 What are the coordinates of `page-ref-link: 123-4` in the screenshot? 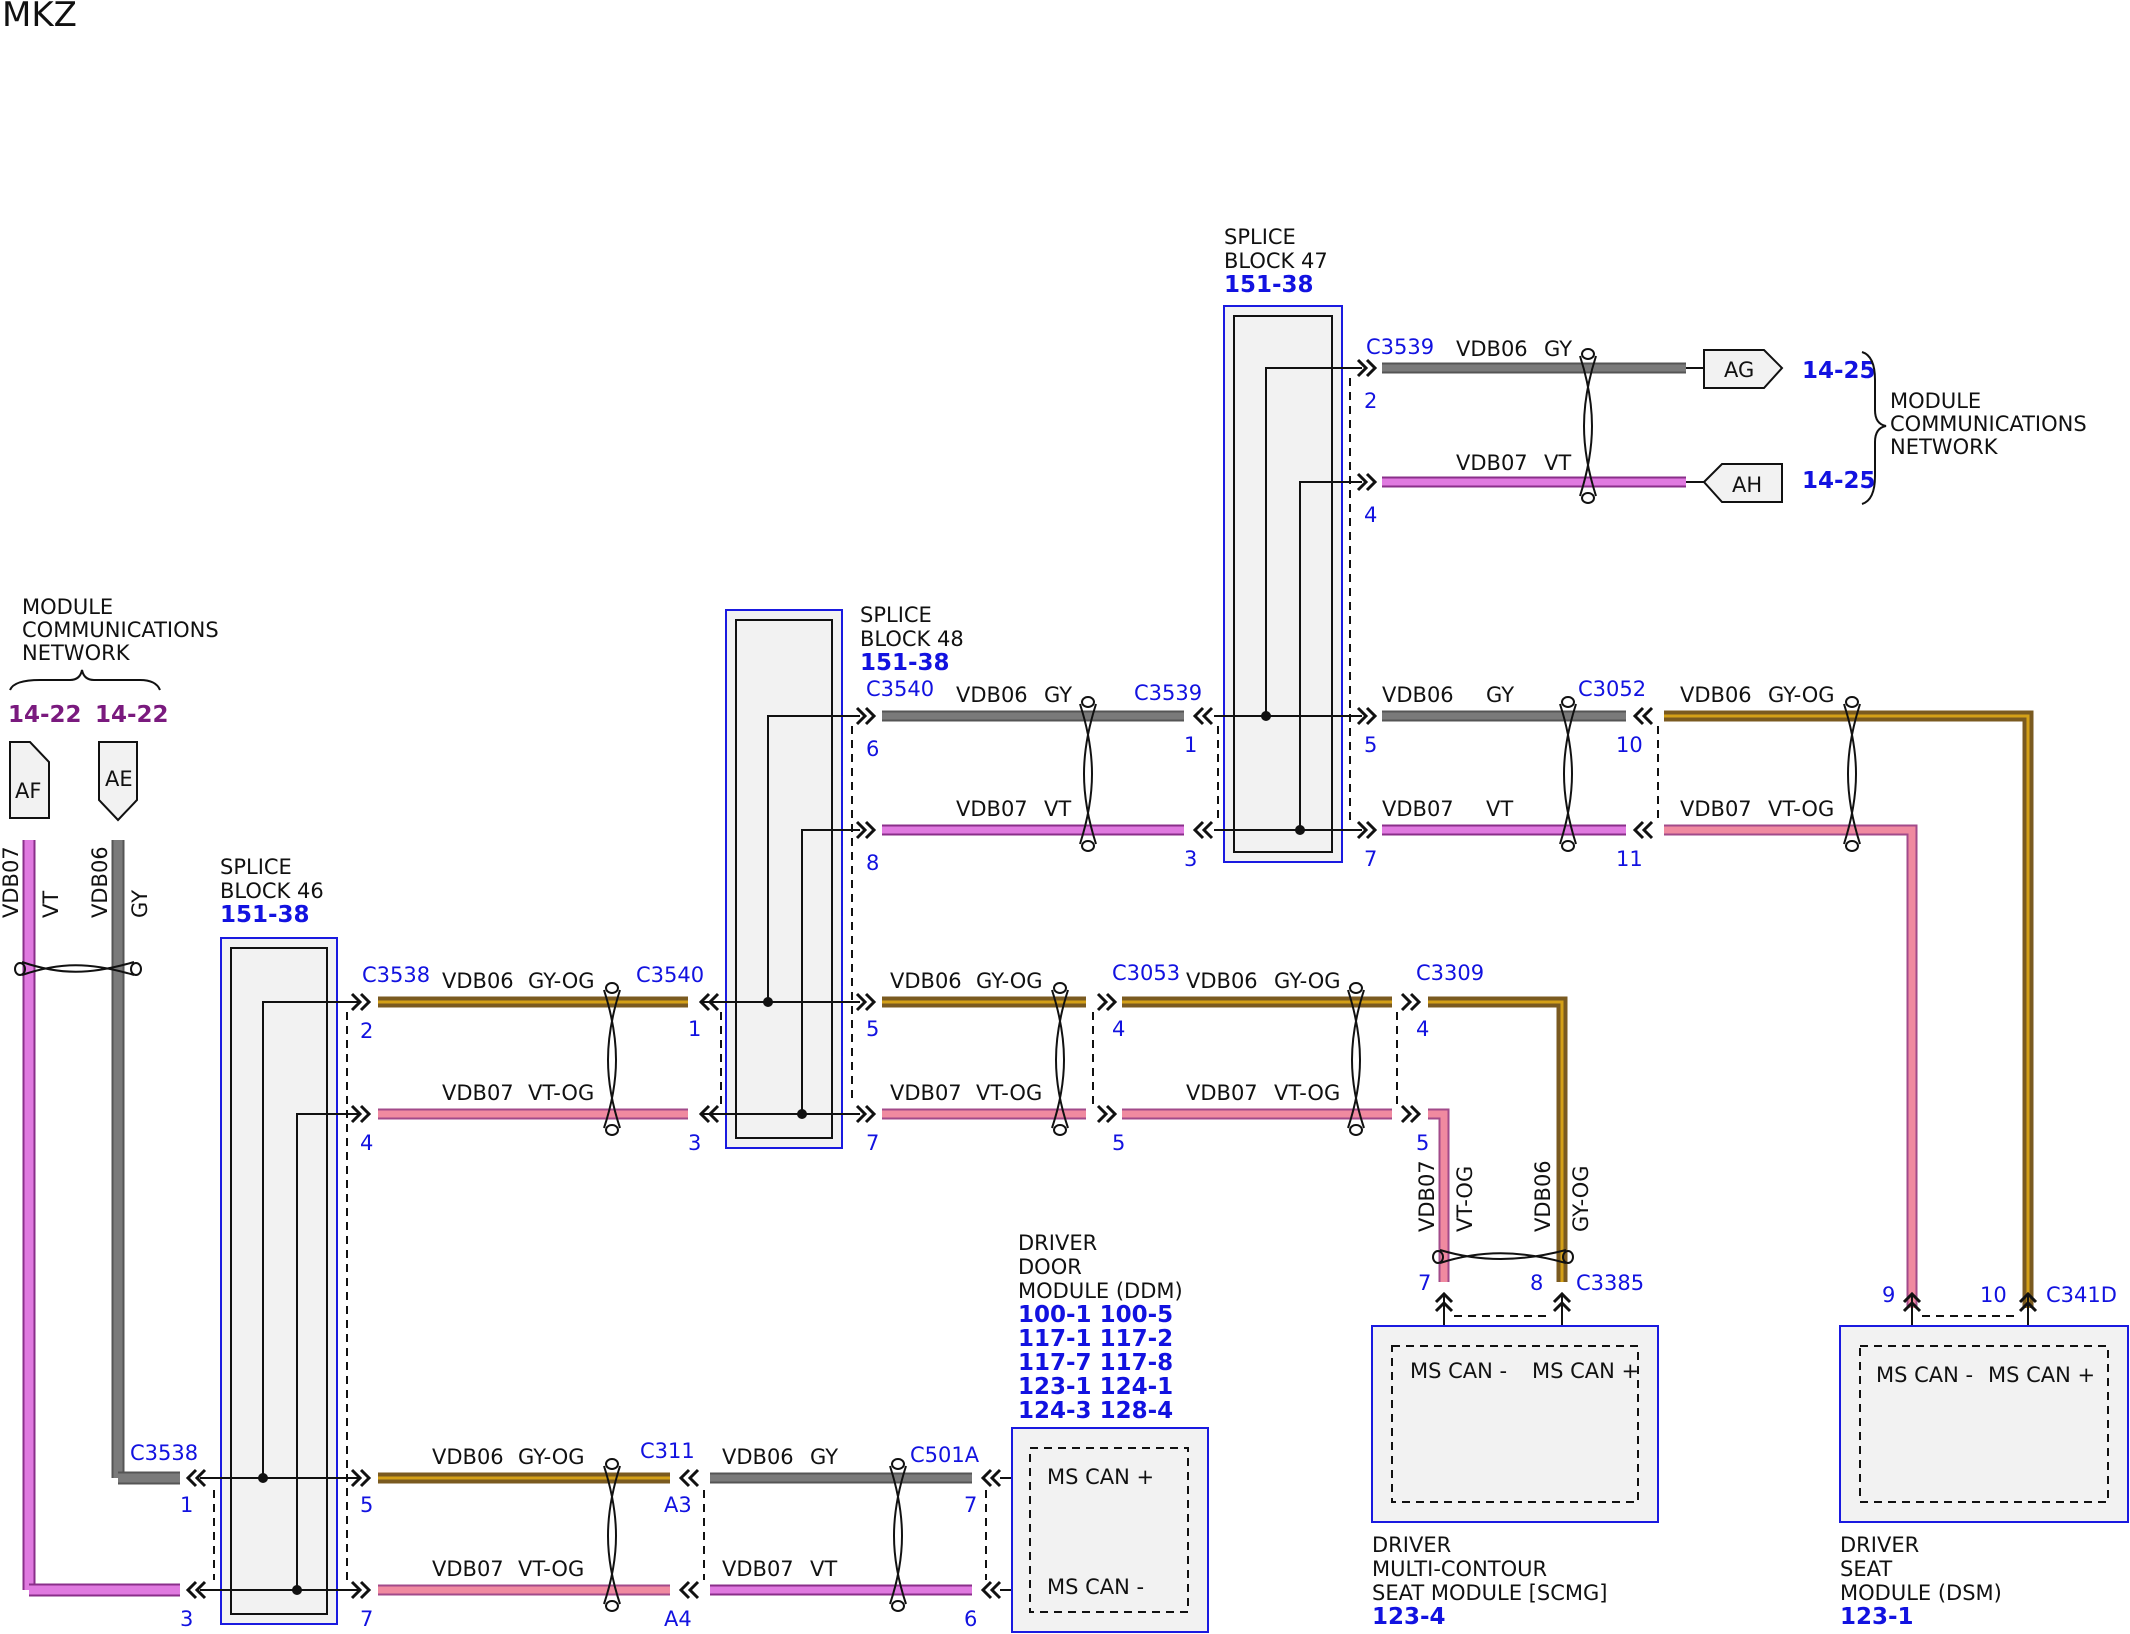 It's located at (1409, 1617).